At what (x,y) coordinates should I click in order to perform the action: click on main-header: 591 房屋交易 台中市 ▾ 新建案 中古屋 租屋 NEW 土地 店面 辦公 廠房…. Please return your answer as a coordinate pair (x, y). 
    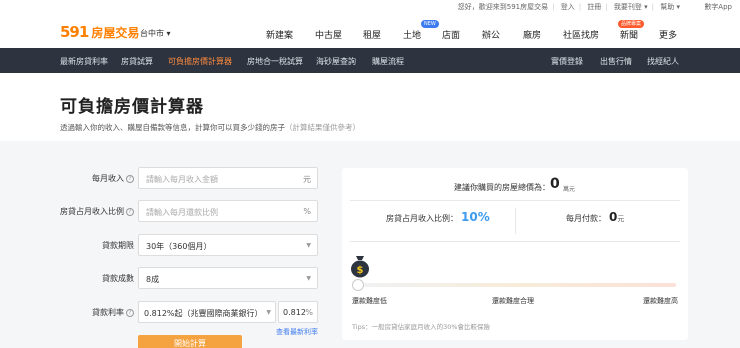
    Looking at the image, I should click on (370, 31).